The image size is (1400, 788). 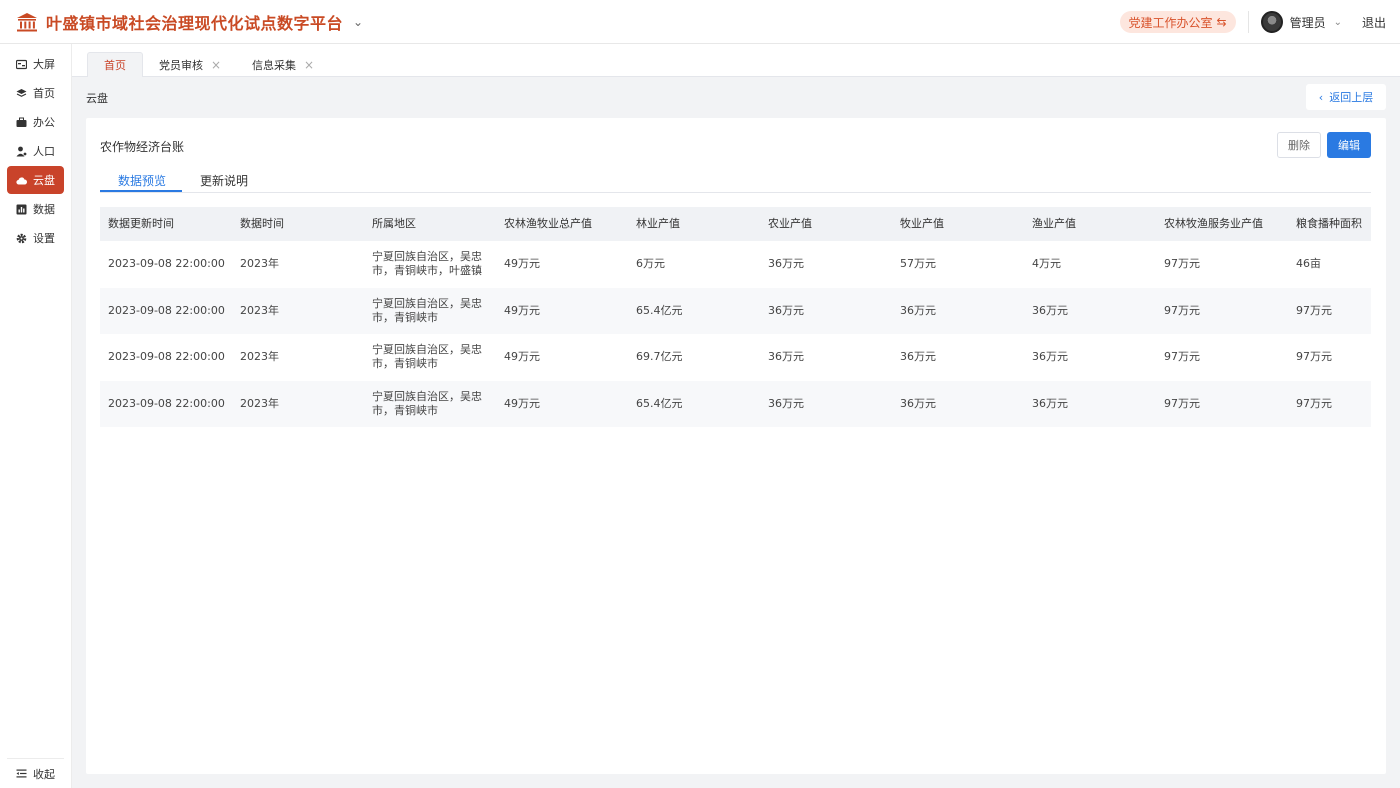 I want to click on tab-info-collection: 信息采集 ×, so click(x=283, y=64).